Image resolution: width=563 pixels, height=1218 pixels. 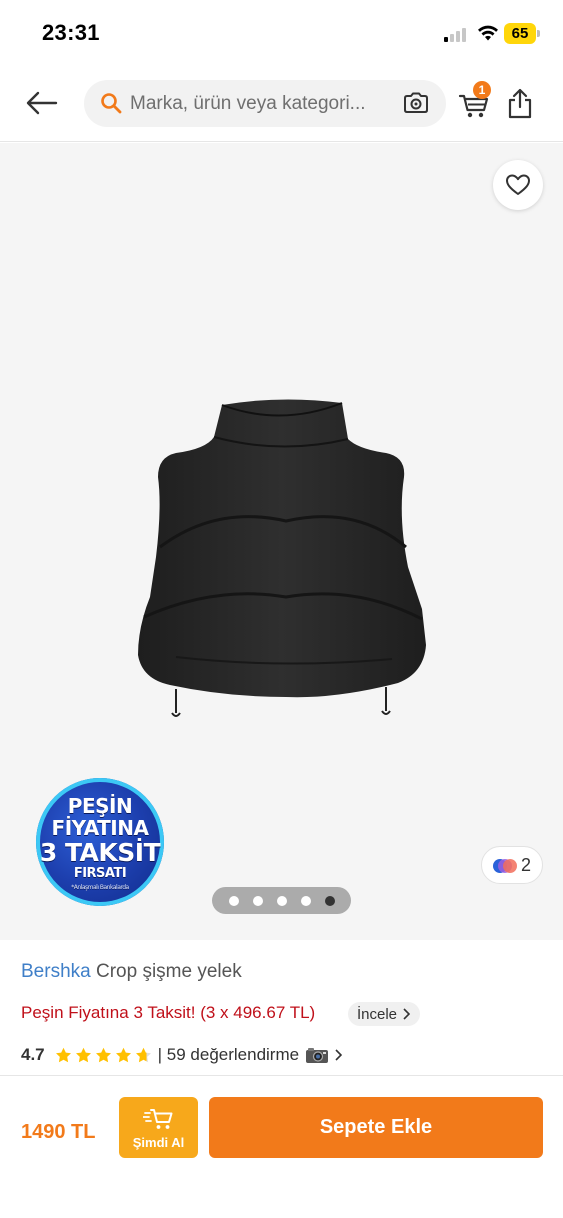 I want to click on search-icon, so click(x=111, y=103).